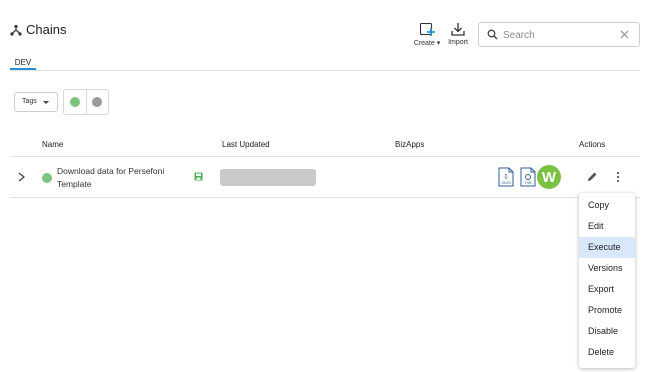 This screenshot has width=650, height=372. I want to click on chevron-right-icon, so click(21, 177).